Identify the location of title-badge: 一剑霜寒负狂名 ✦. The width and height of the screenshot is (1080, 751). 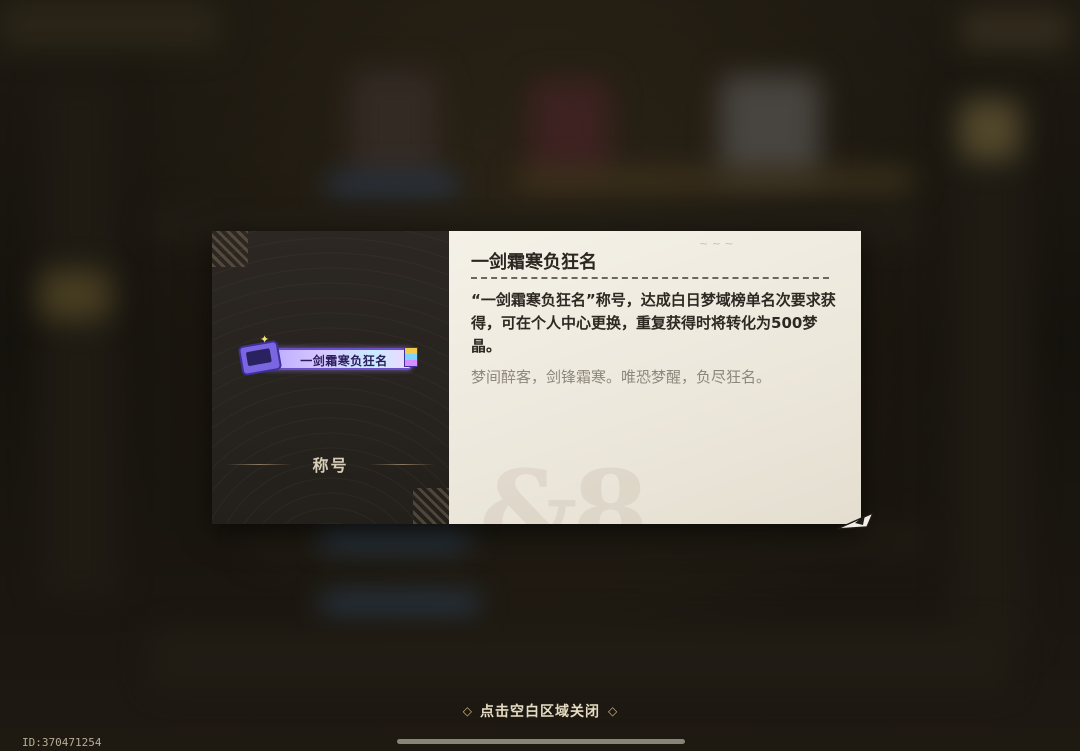
(328, 356).